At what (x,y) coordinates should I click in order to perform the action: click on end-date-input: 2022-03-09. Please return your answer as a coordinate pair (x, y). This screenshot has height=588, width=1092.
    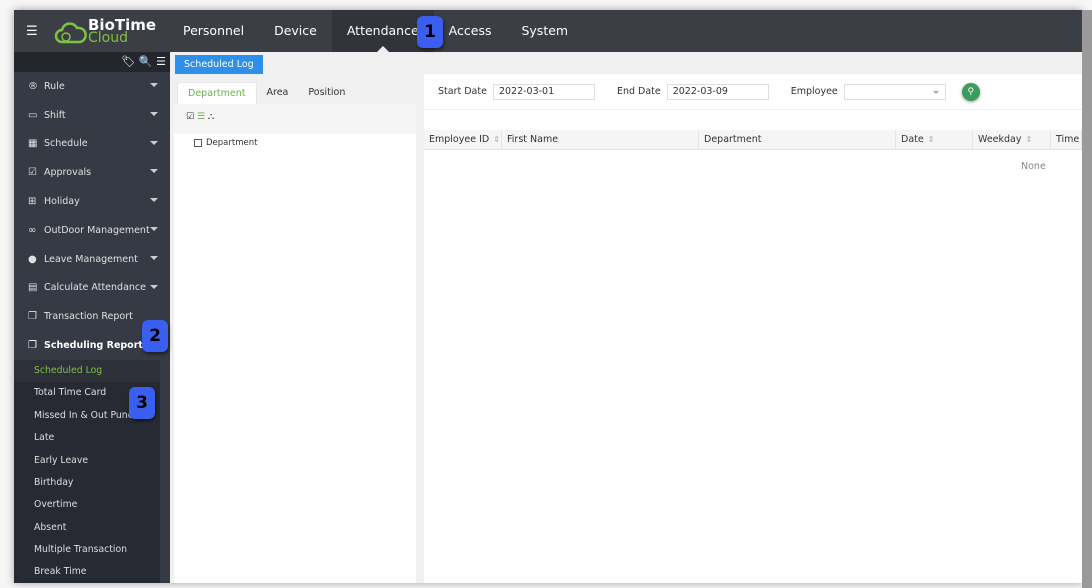
    Looking at the image, I should click on (717, 91).